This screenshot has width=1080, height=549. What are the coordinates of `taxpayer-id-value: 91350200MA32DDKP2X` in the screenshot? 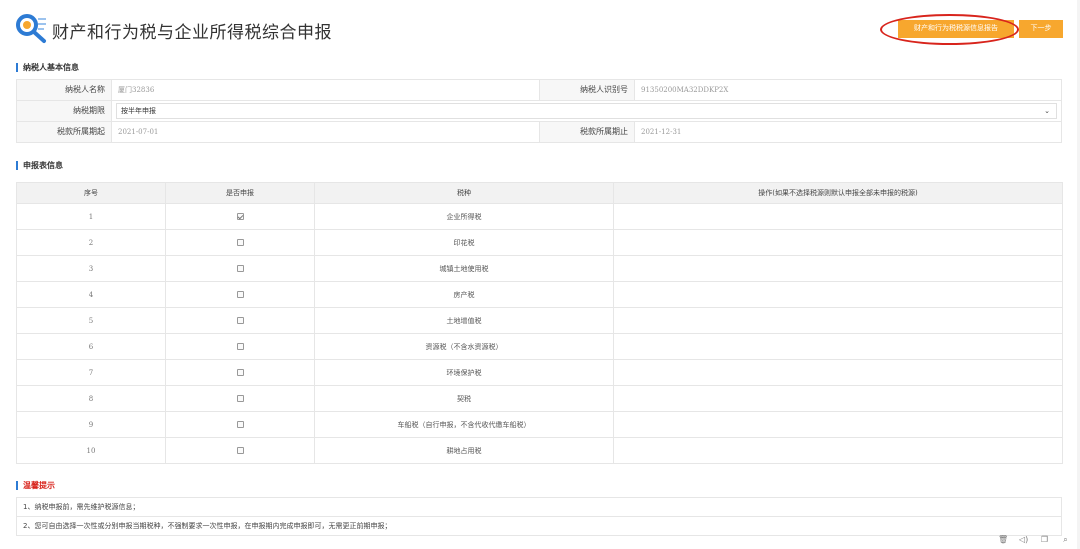 It's located at (848, 90).